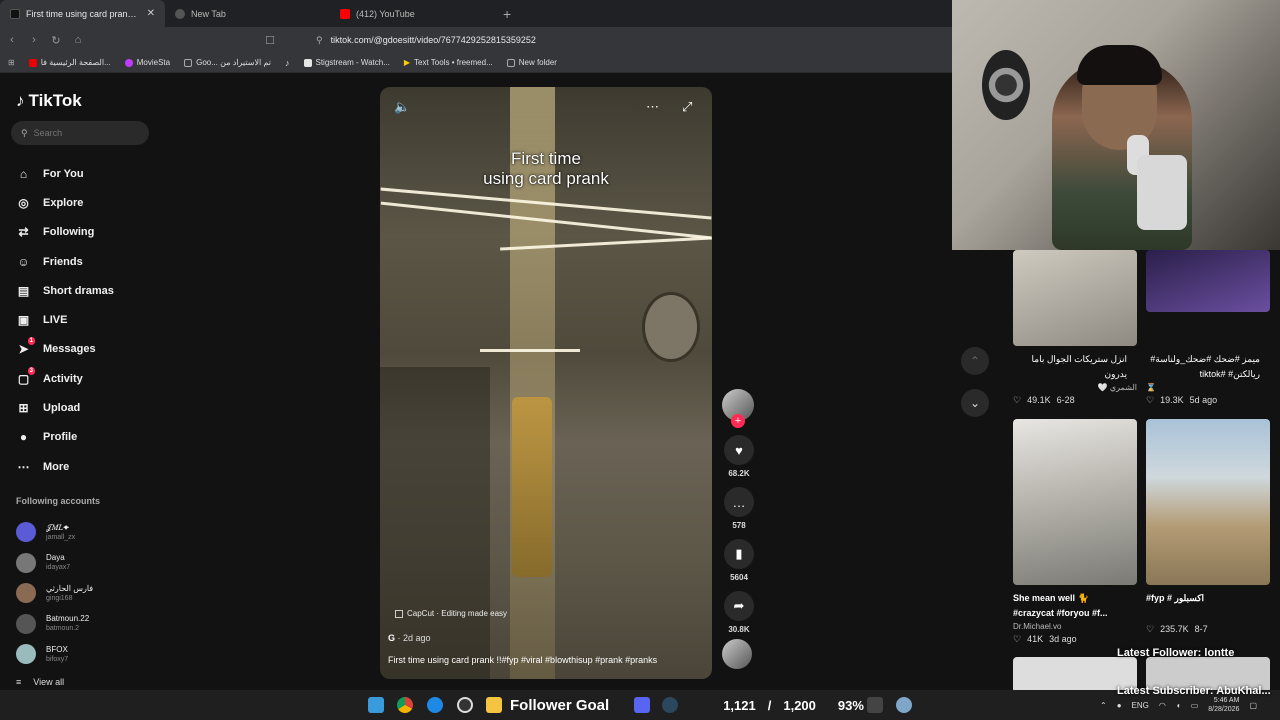  Describe the element at coordinates (128, 62) in the screenshot. I see `bookmark-favicon` at that location.